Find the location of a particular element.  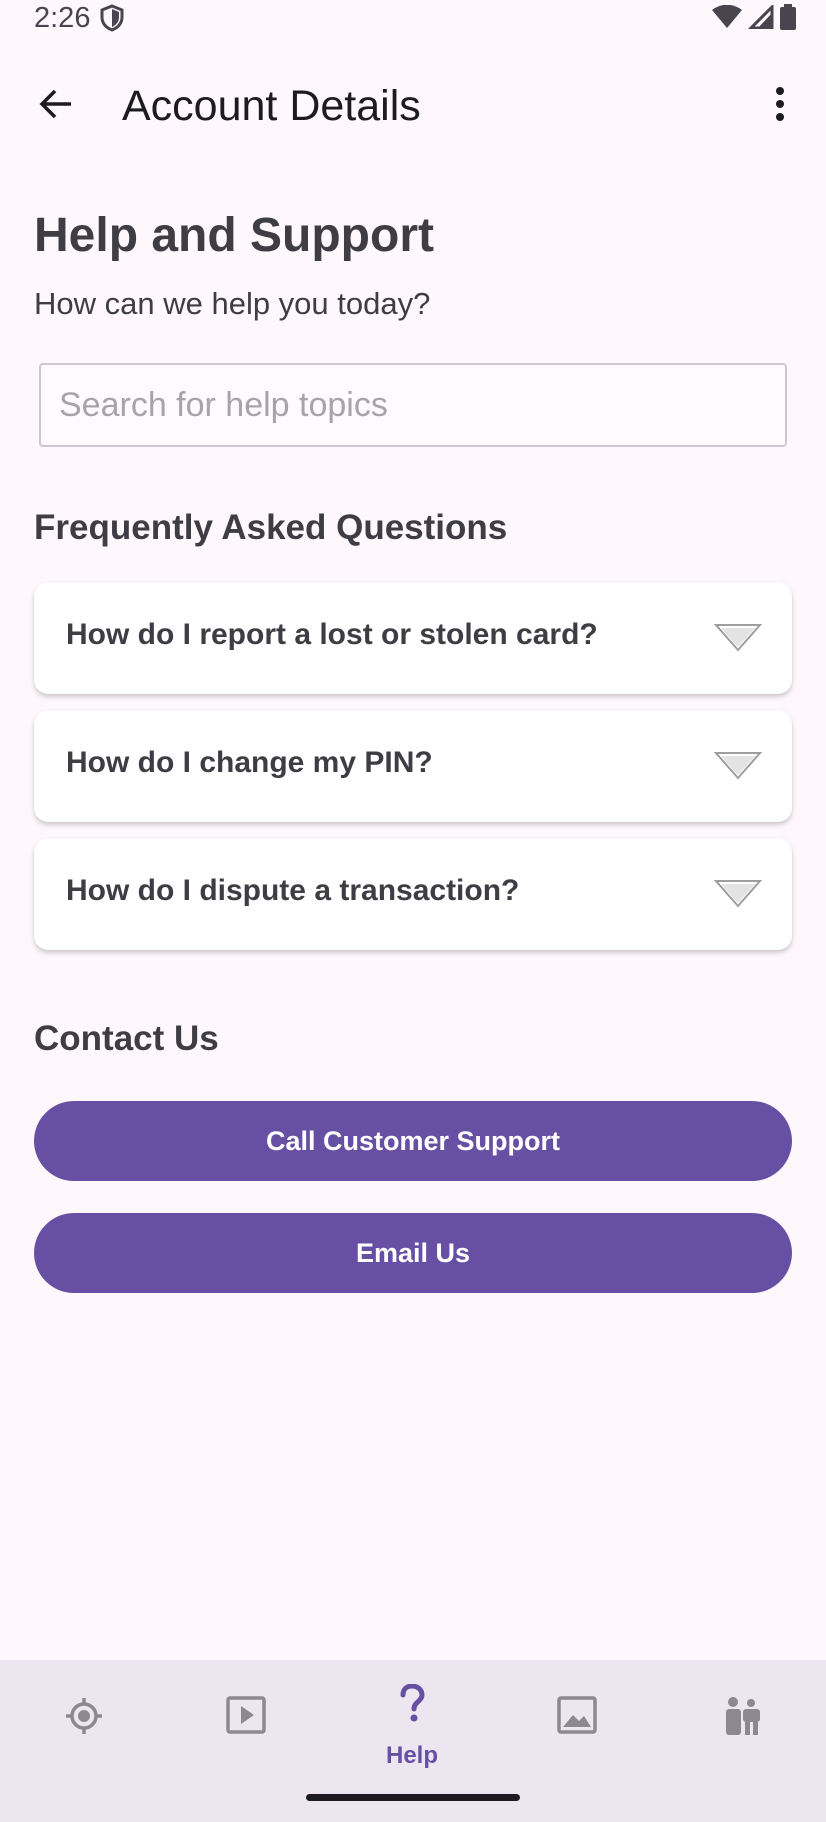

faq-item-change-pin: How do I change my PIN? is located at coordinates (413, 766).